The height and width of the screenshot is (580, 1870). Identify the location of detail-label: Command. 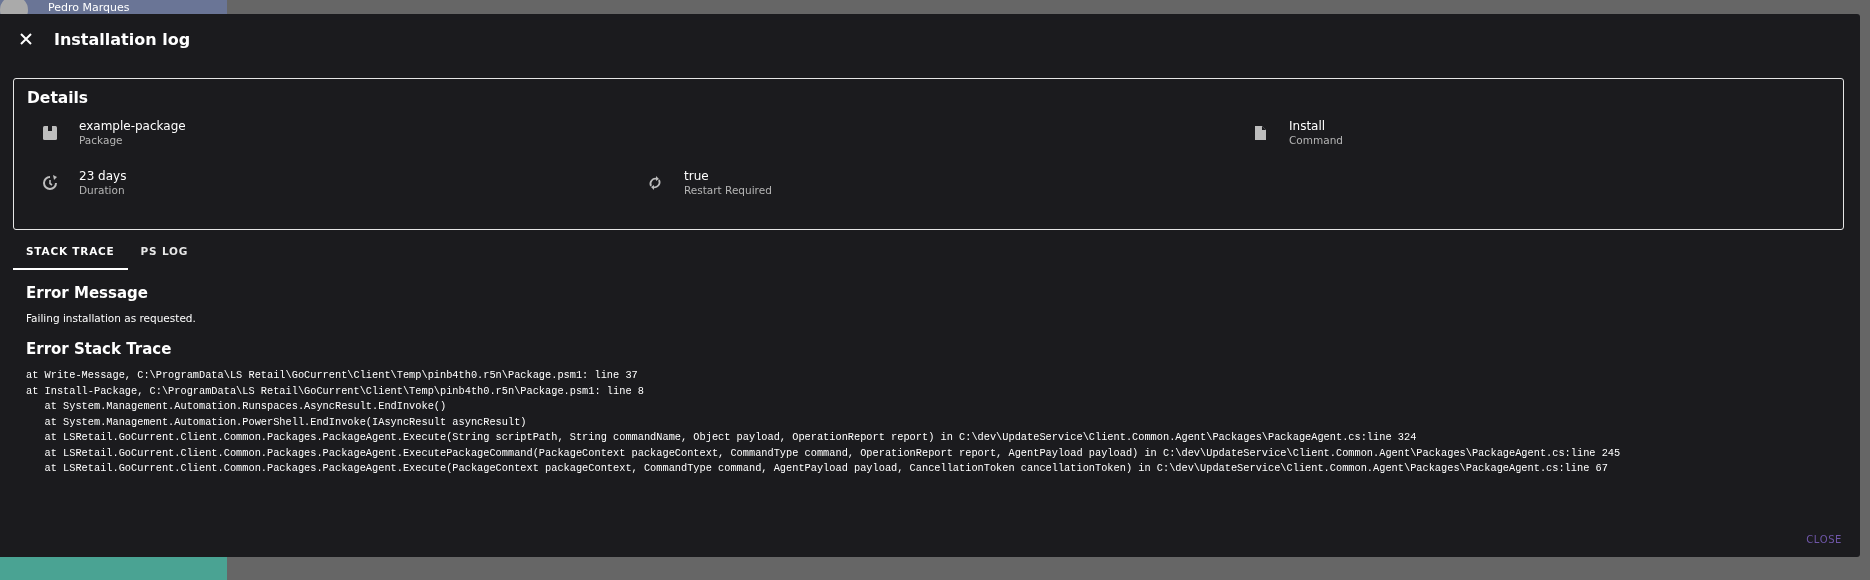
(1316, 140).